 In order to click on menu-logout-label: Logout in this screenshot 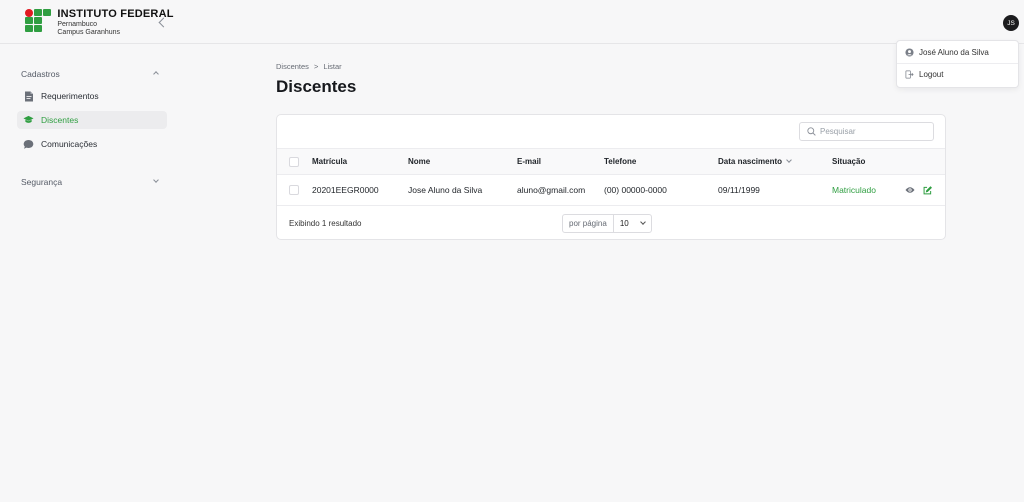, I will do `click(931, 74)`.